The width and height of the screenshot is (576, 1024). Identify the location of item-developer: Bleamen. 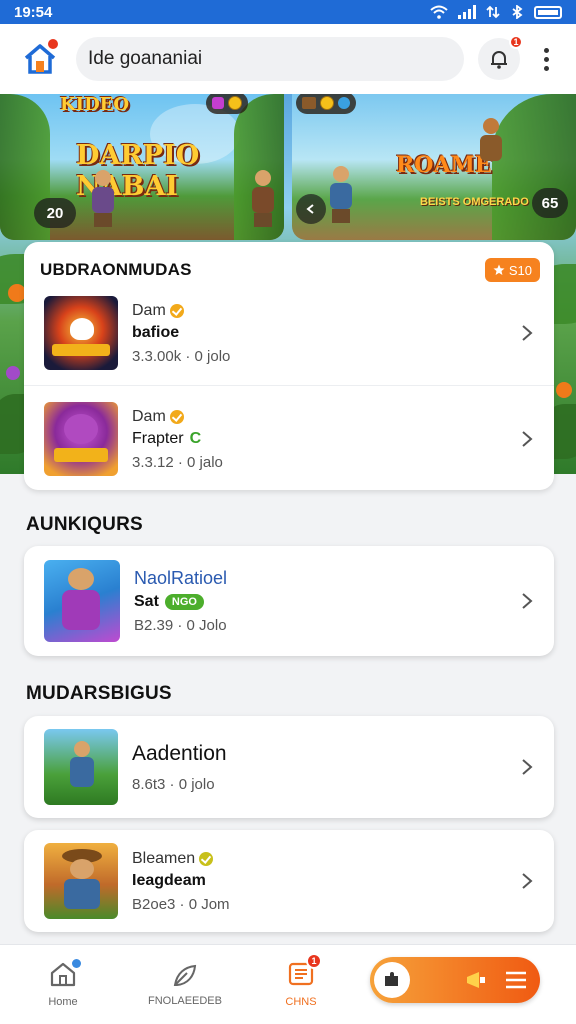
(164, 858).